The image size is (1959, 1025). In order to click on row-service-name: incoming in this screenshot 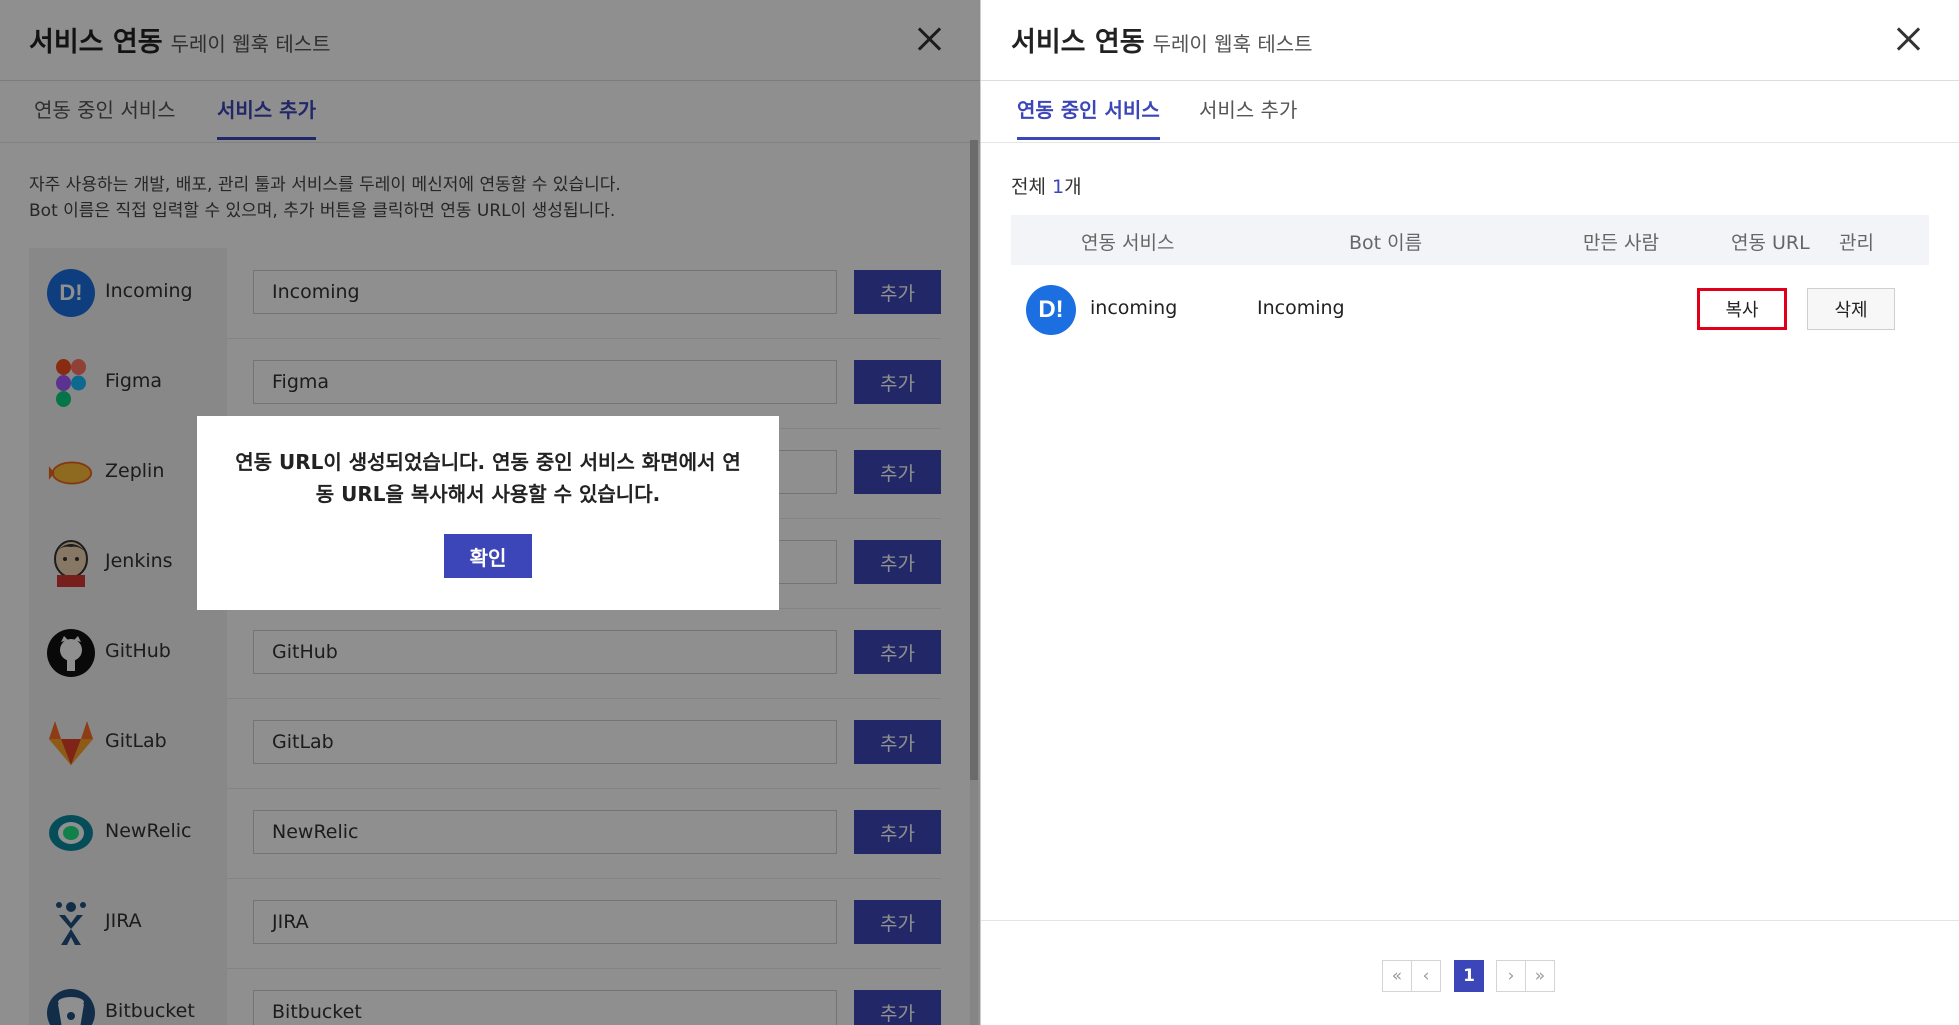, I will do `click(1134, 308)`.